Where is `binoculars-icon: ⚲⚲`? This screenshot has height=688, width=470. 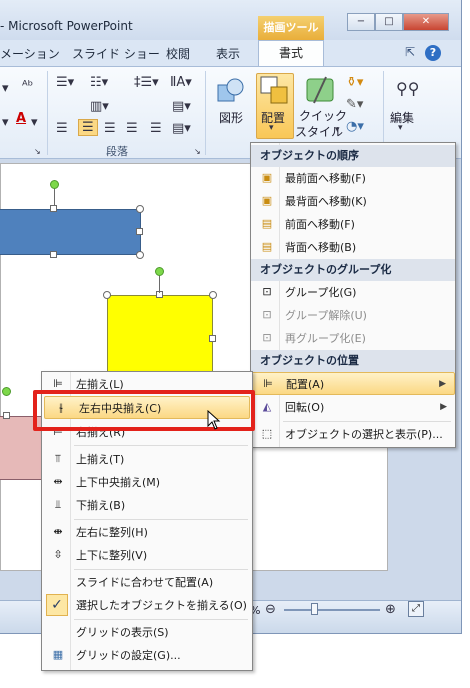 binoculars-icon: ⚲⚲ is located at coordinates (407, 88).